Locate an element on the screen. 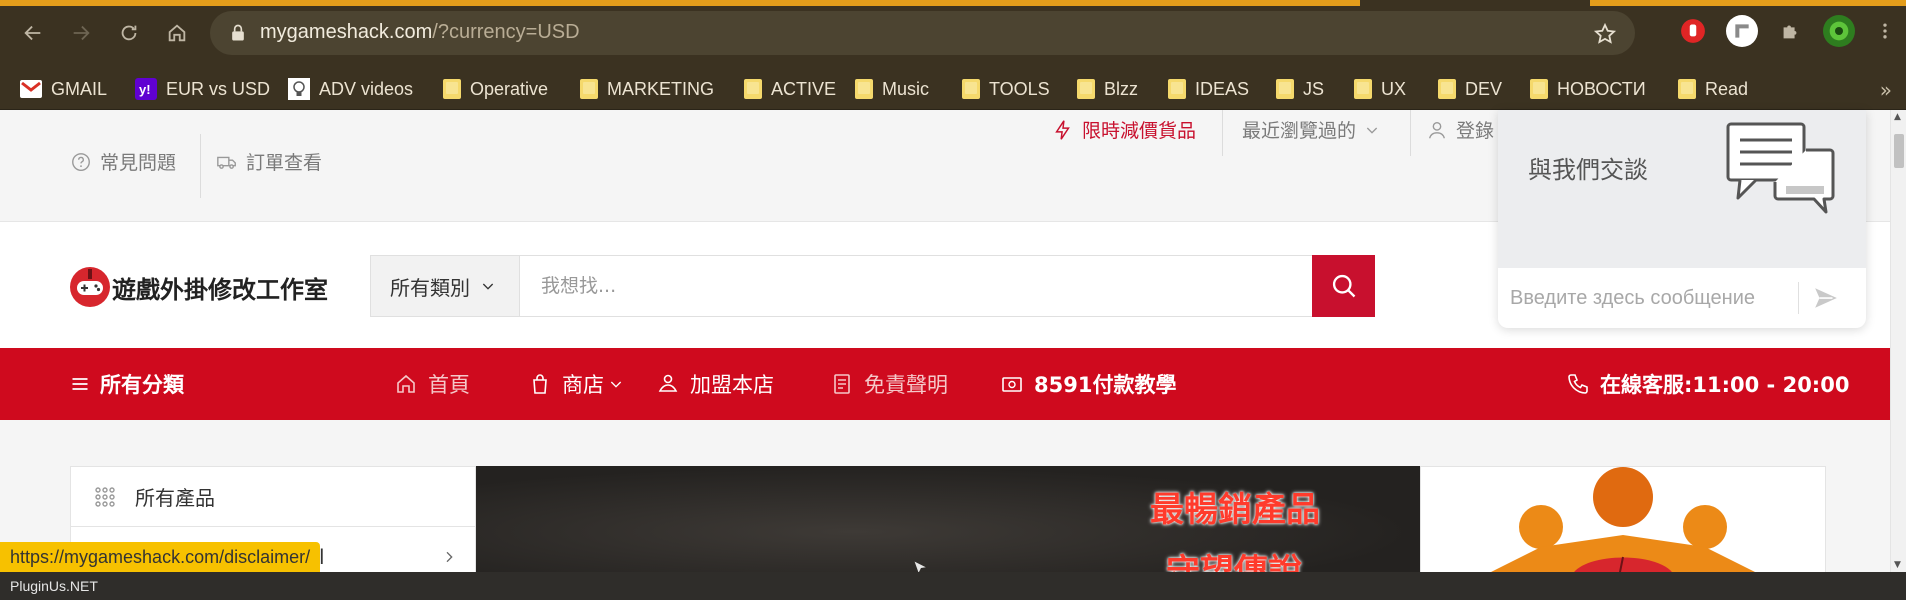 The width and height of the screenshot is (1906, 600). chat-input-row is located at coordinates (1682, 298).